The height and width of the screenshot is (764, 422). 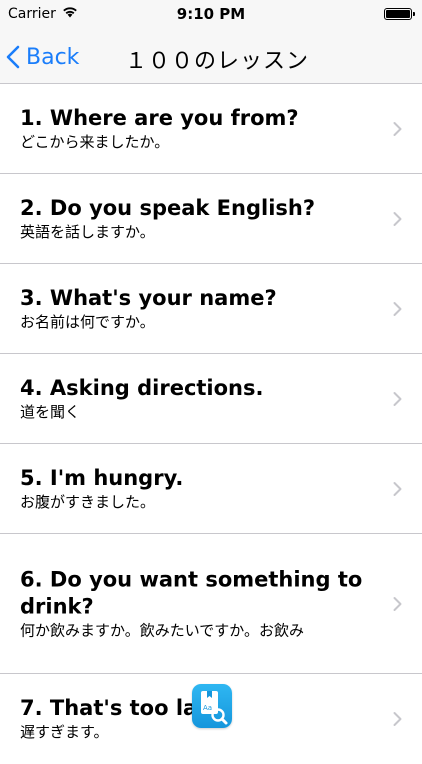 I want to click on dictionary-glyph-icon: Aa, so click(x=214, y=708).